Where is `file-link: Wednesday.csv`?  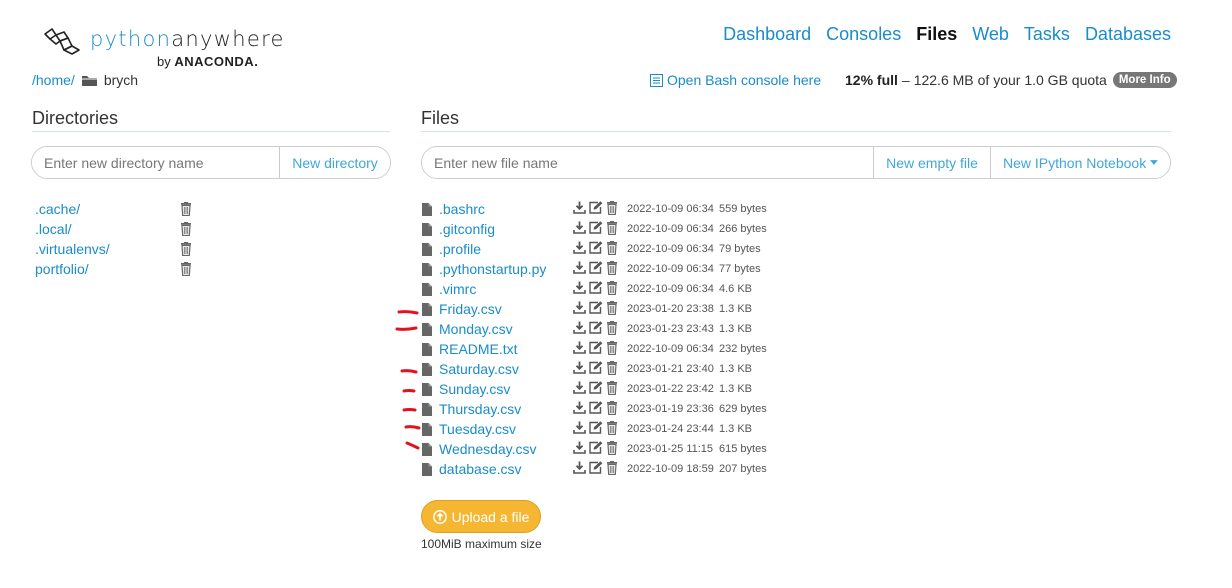 file-link: Wednesday.csv is located at coordinates (505, 449).